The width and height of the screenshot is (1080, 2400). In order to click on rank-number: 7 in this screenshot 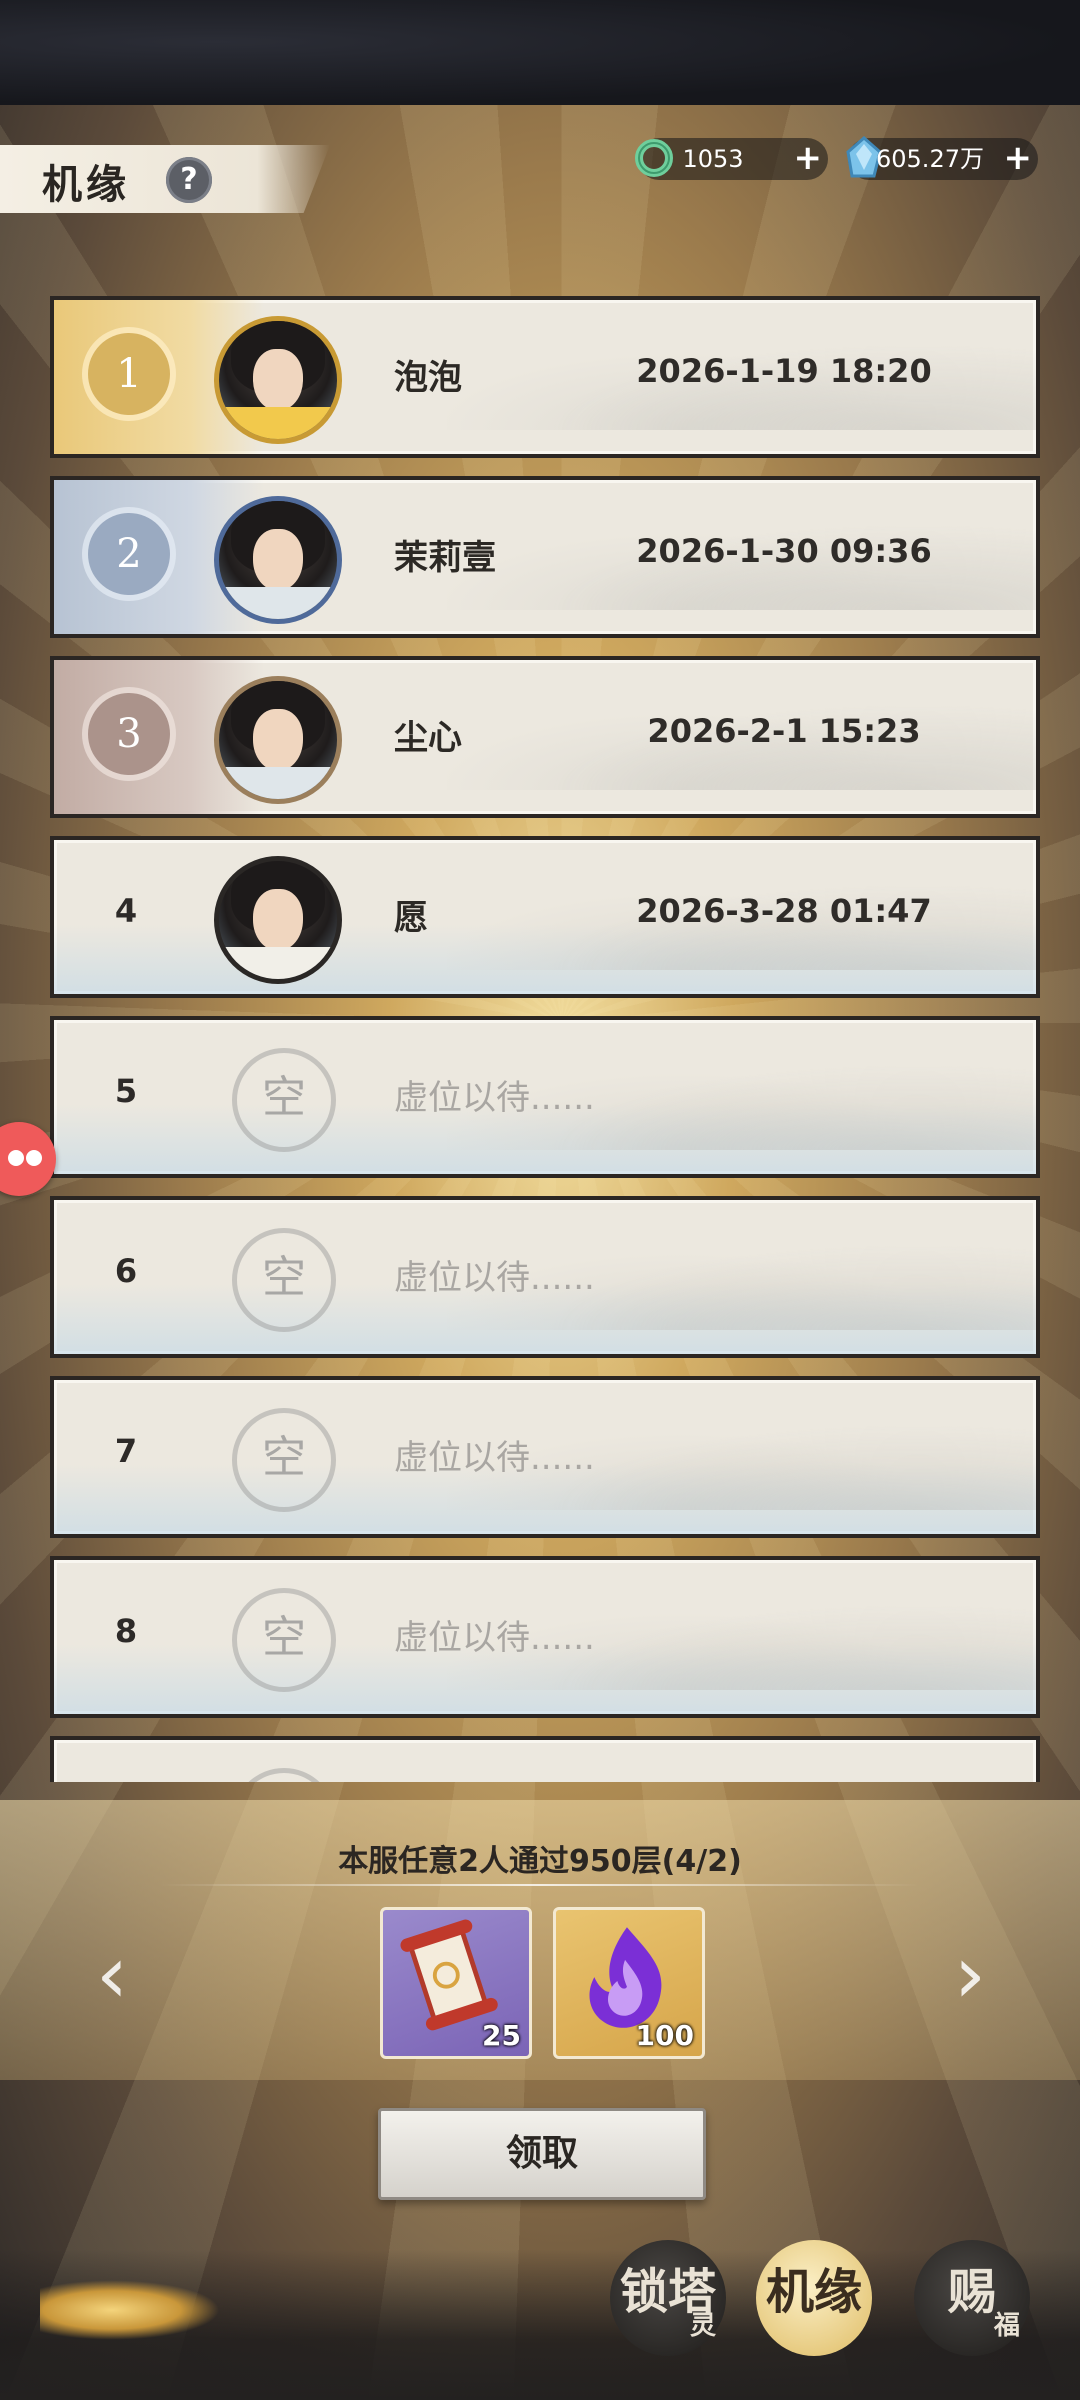, I will do `click(126, 1451)`.